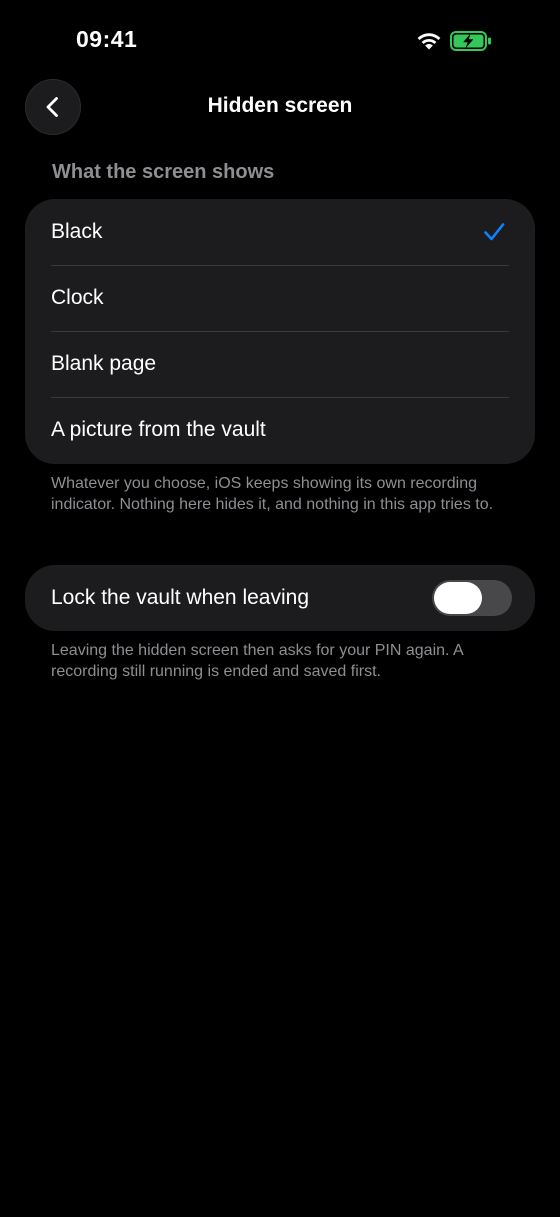 The height and width of the screenshot is (1217, 560). What do you see at coordinates (280, 298) in the screenshot?
I see `option-clock: Clock` at bounding box center [280, 298].